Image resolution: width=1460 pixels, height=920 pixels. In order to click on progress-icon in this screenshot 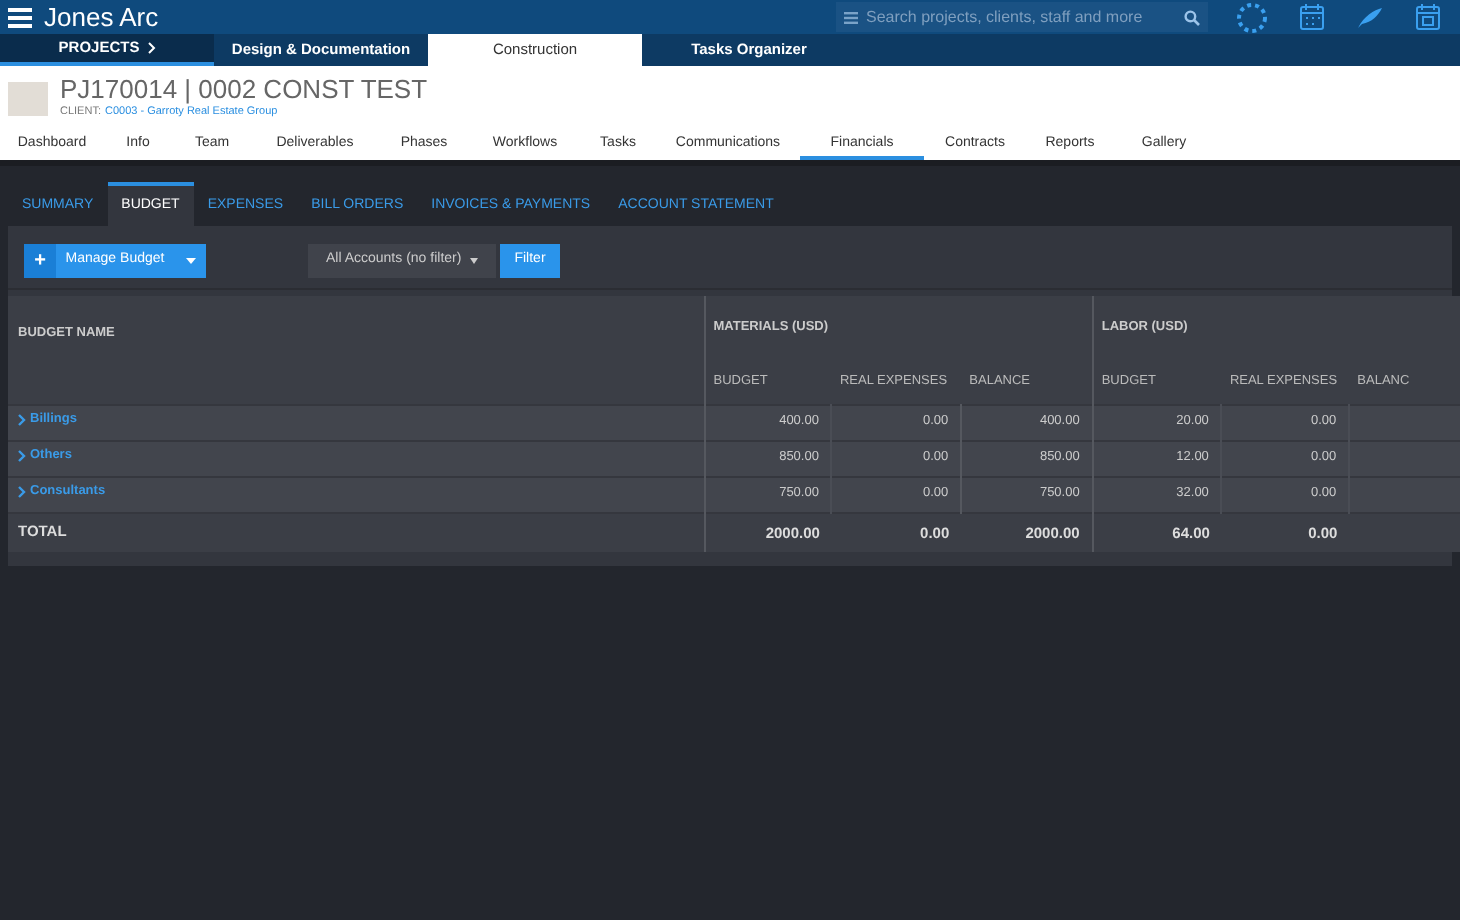, I will do `click(1252, 17)`.